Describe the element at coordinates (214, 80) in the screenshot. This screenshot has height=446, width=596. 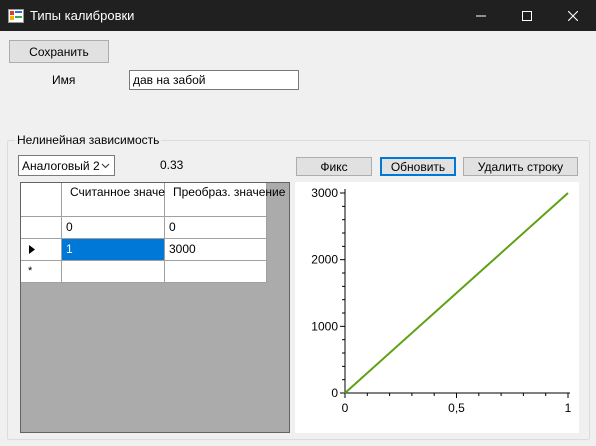
I see `name-input: дав на забой` at that location.